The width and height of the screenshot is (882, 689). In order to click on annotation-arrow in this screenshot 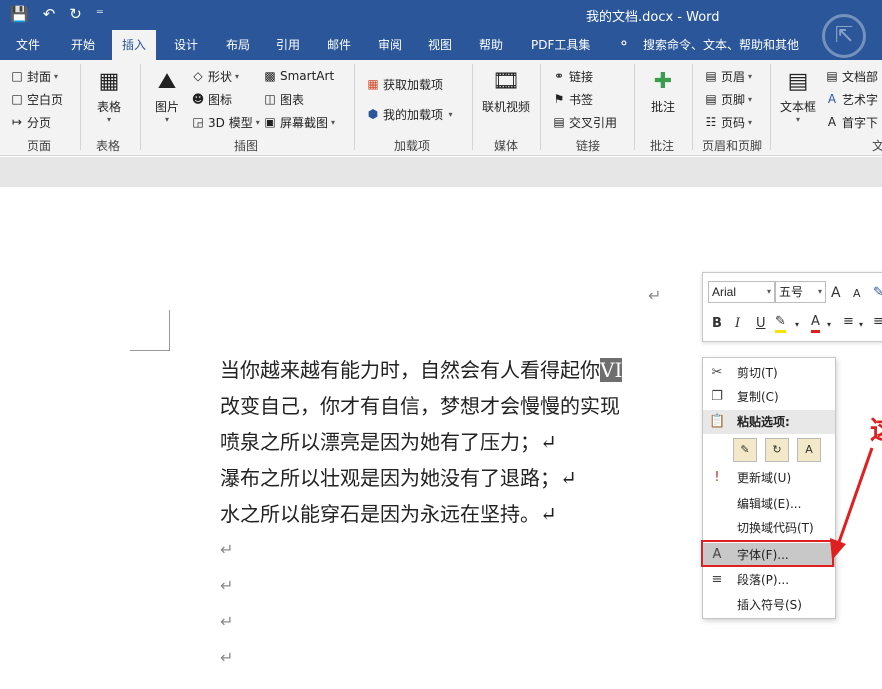, I will do `click(852, 503)`.